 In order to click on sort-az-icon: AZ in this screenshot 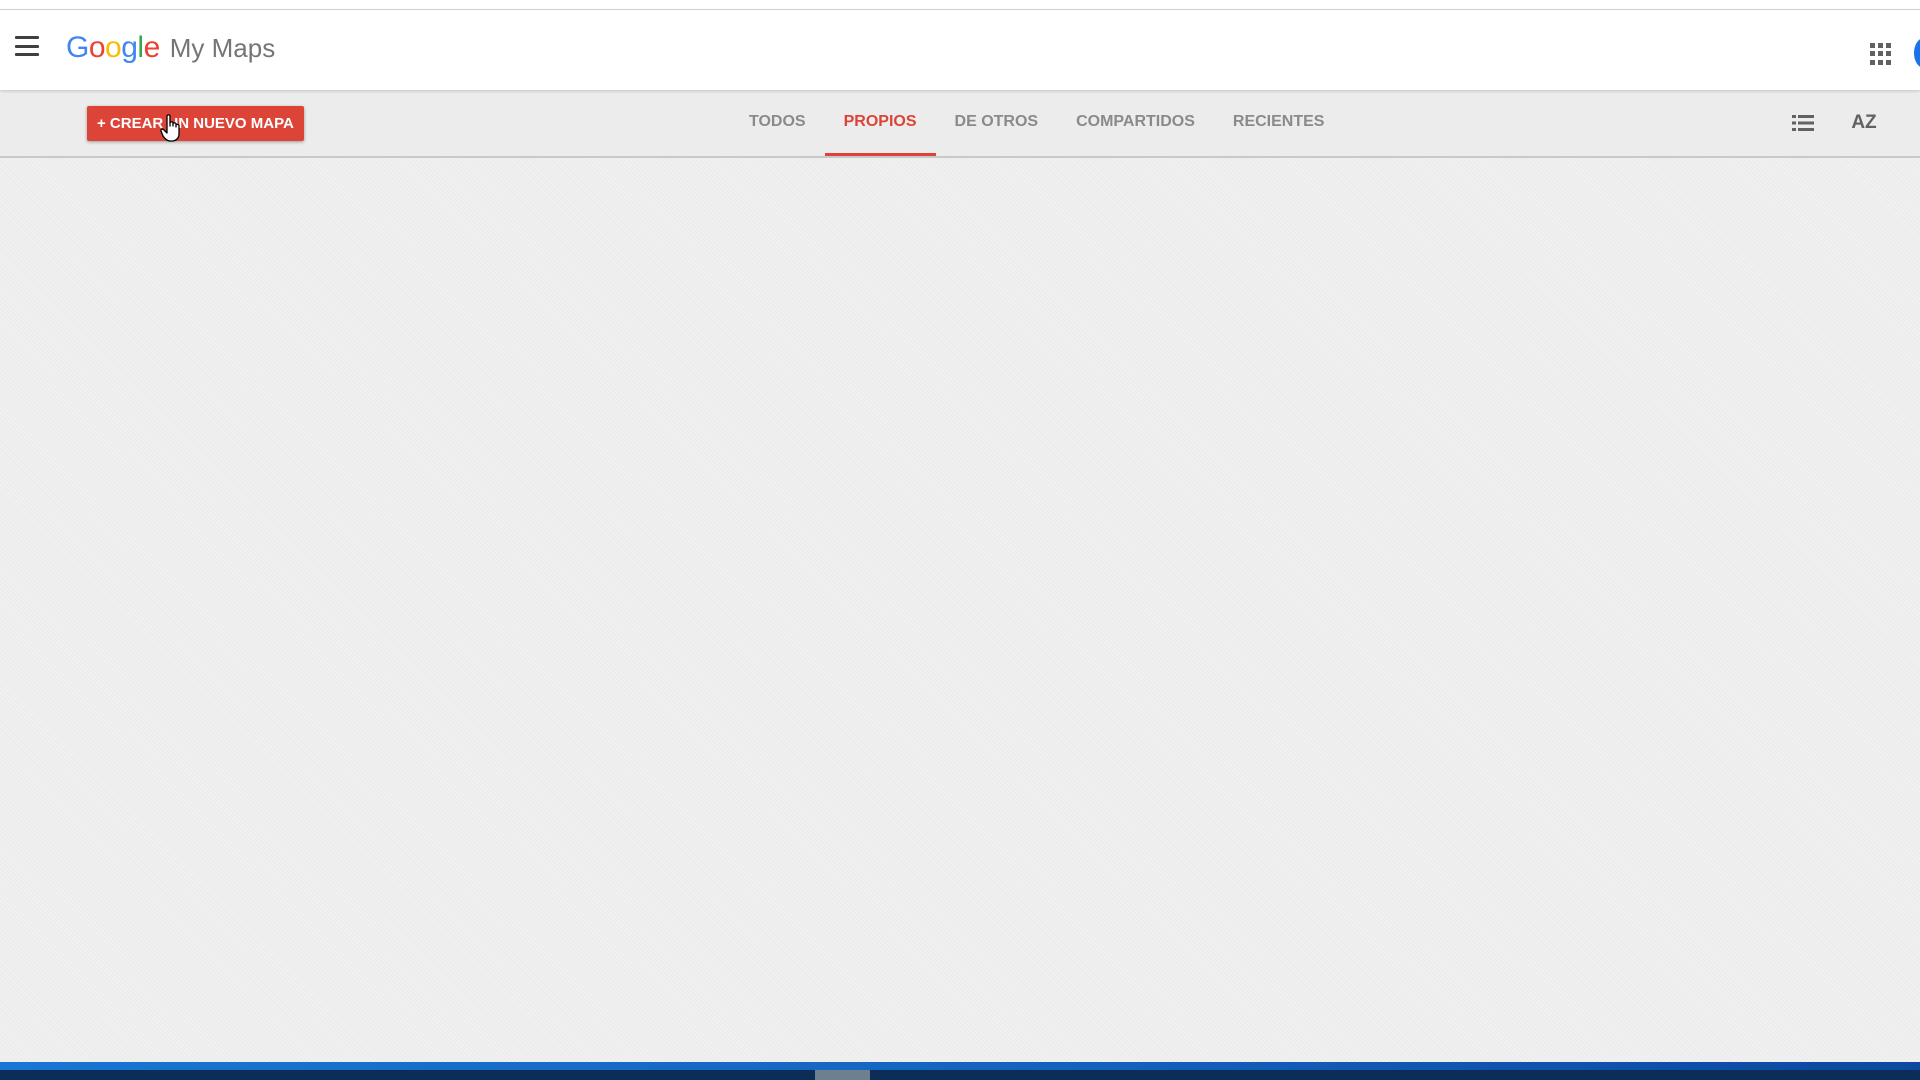, I will do `click(1864, 123)`.